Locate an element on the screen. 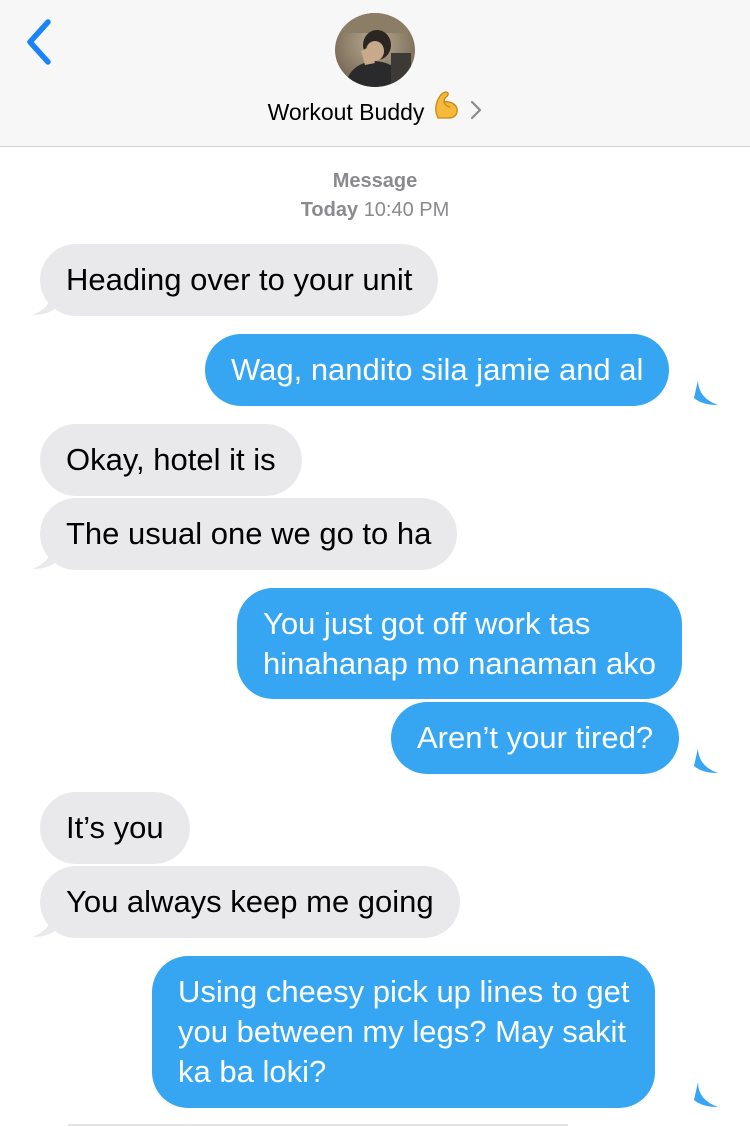  chevron-left-icon is located at coordinates (39, 42).